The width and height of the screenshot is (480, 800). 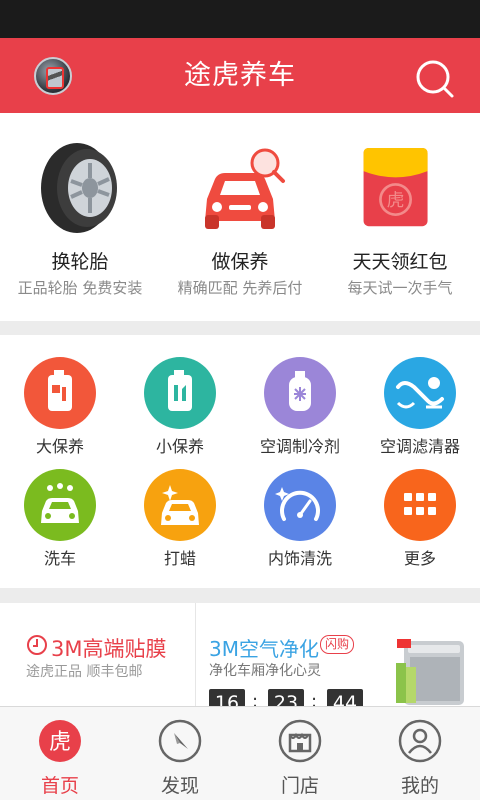 What do you see at coordinates (240, 19) in the screenshot?
I see `status-bar` at bounding box center [240, 19].